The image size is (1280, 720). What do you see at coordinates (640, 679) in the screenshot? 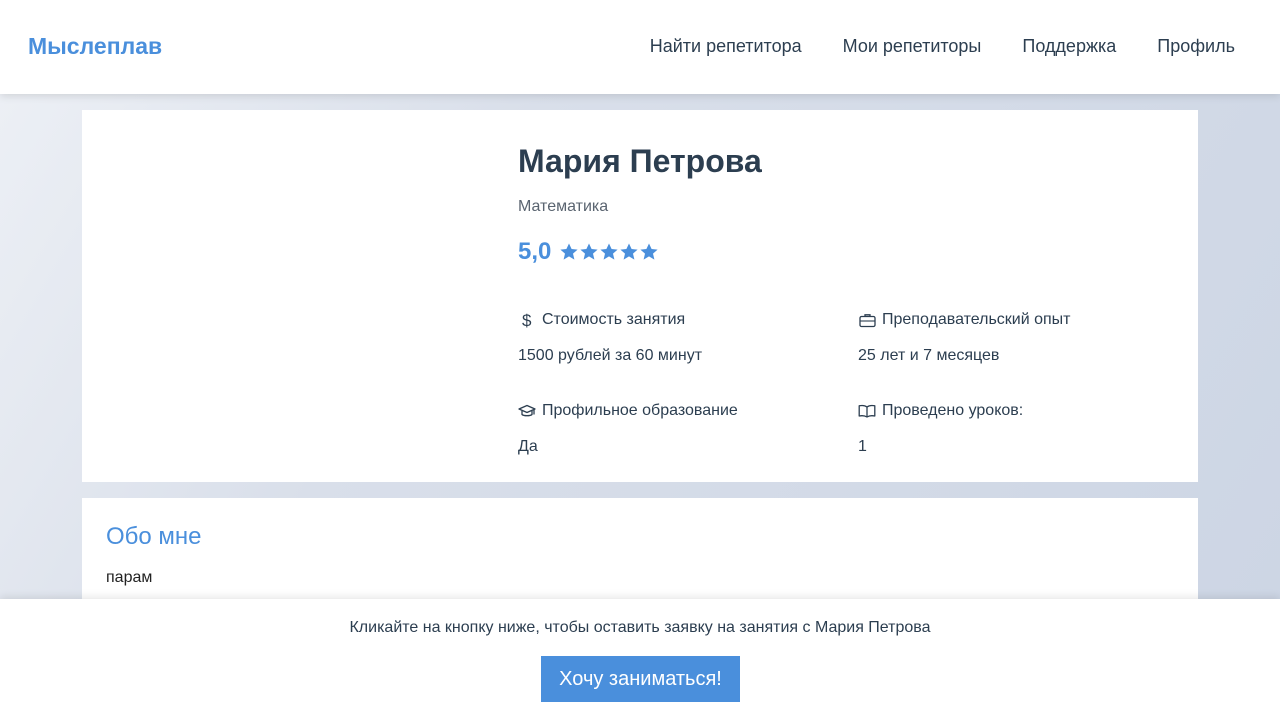
I see `want-to-study-button: Хочу заниматься!` at bounding box center [640, 679].